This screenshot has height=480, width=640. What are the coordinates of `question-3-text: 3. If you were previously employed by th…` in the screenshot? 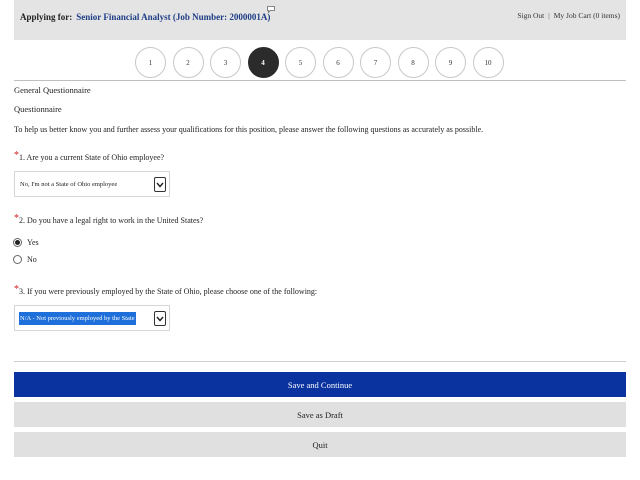 It's located at (168, 291).